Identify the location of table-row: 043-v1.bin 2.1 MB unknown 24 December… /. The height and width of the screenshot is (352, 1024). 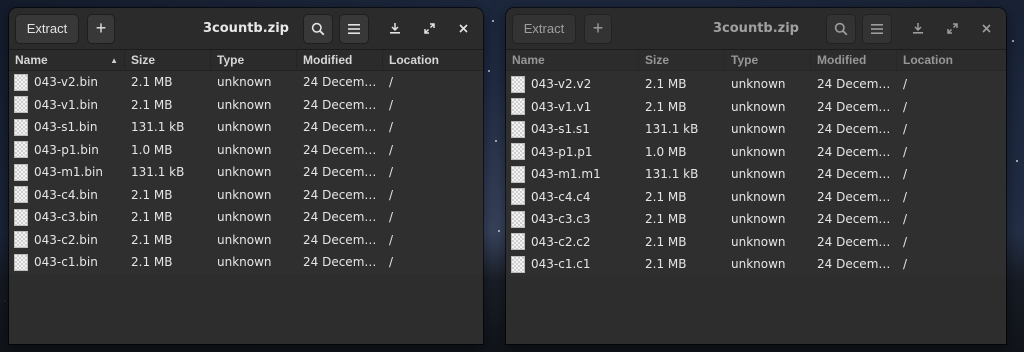
(246, 105).